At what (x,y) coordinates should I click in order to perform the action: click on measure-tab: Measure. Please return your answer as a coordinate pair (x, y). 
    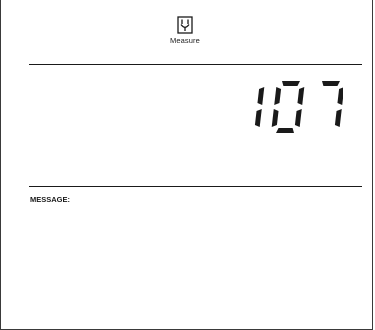
    Looking at the image, I should click on (185, 37).